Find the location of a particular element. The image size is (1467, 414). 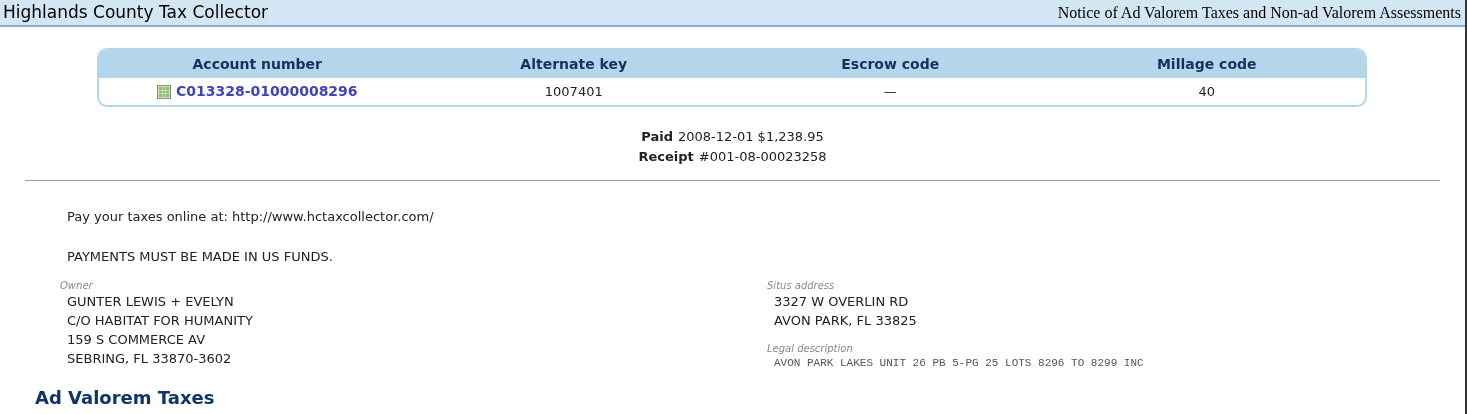

field-label: Legal description is located at coordinates (810, 349).